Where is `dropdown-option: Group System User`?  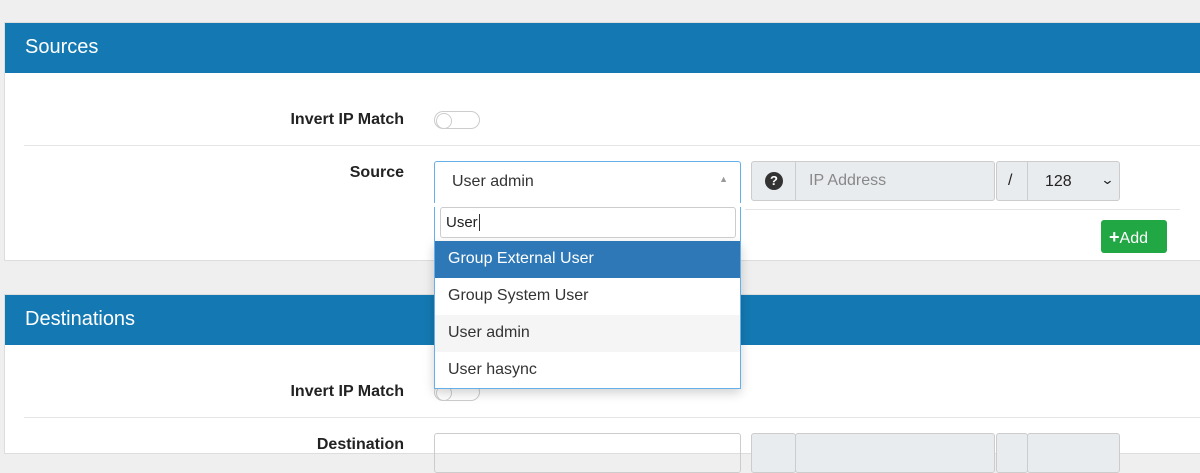
dropdown-option: Group System User is located at coordinates (587, 296).